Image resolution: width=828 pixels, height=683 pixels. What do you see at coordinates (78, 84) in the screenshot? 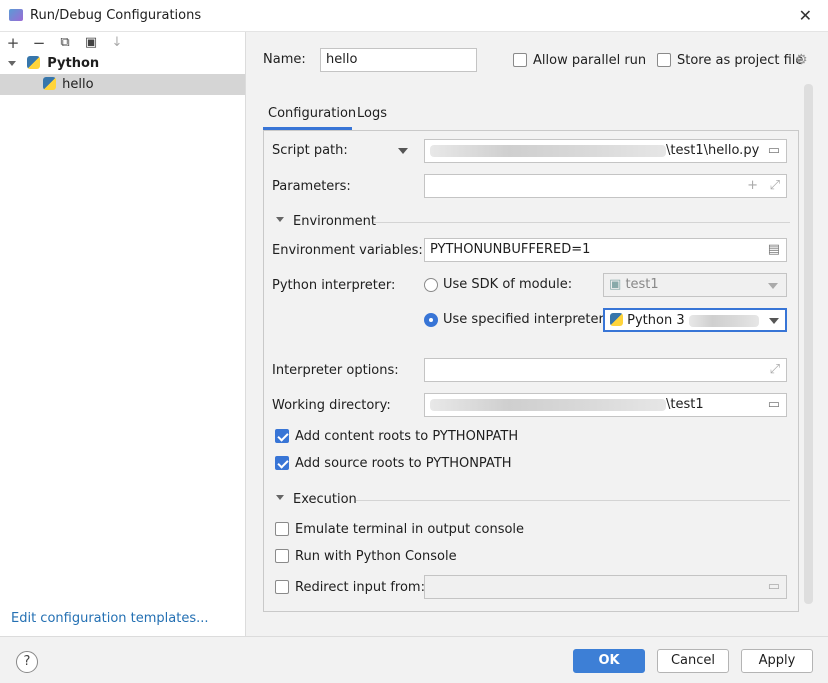
I see `tree-item-label: hello` at bounding box center [78, 84].